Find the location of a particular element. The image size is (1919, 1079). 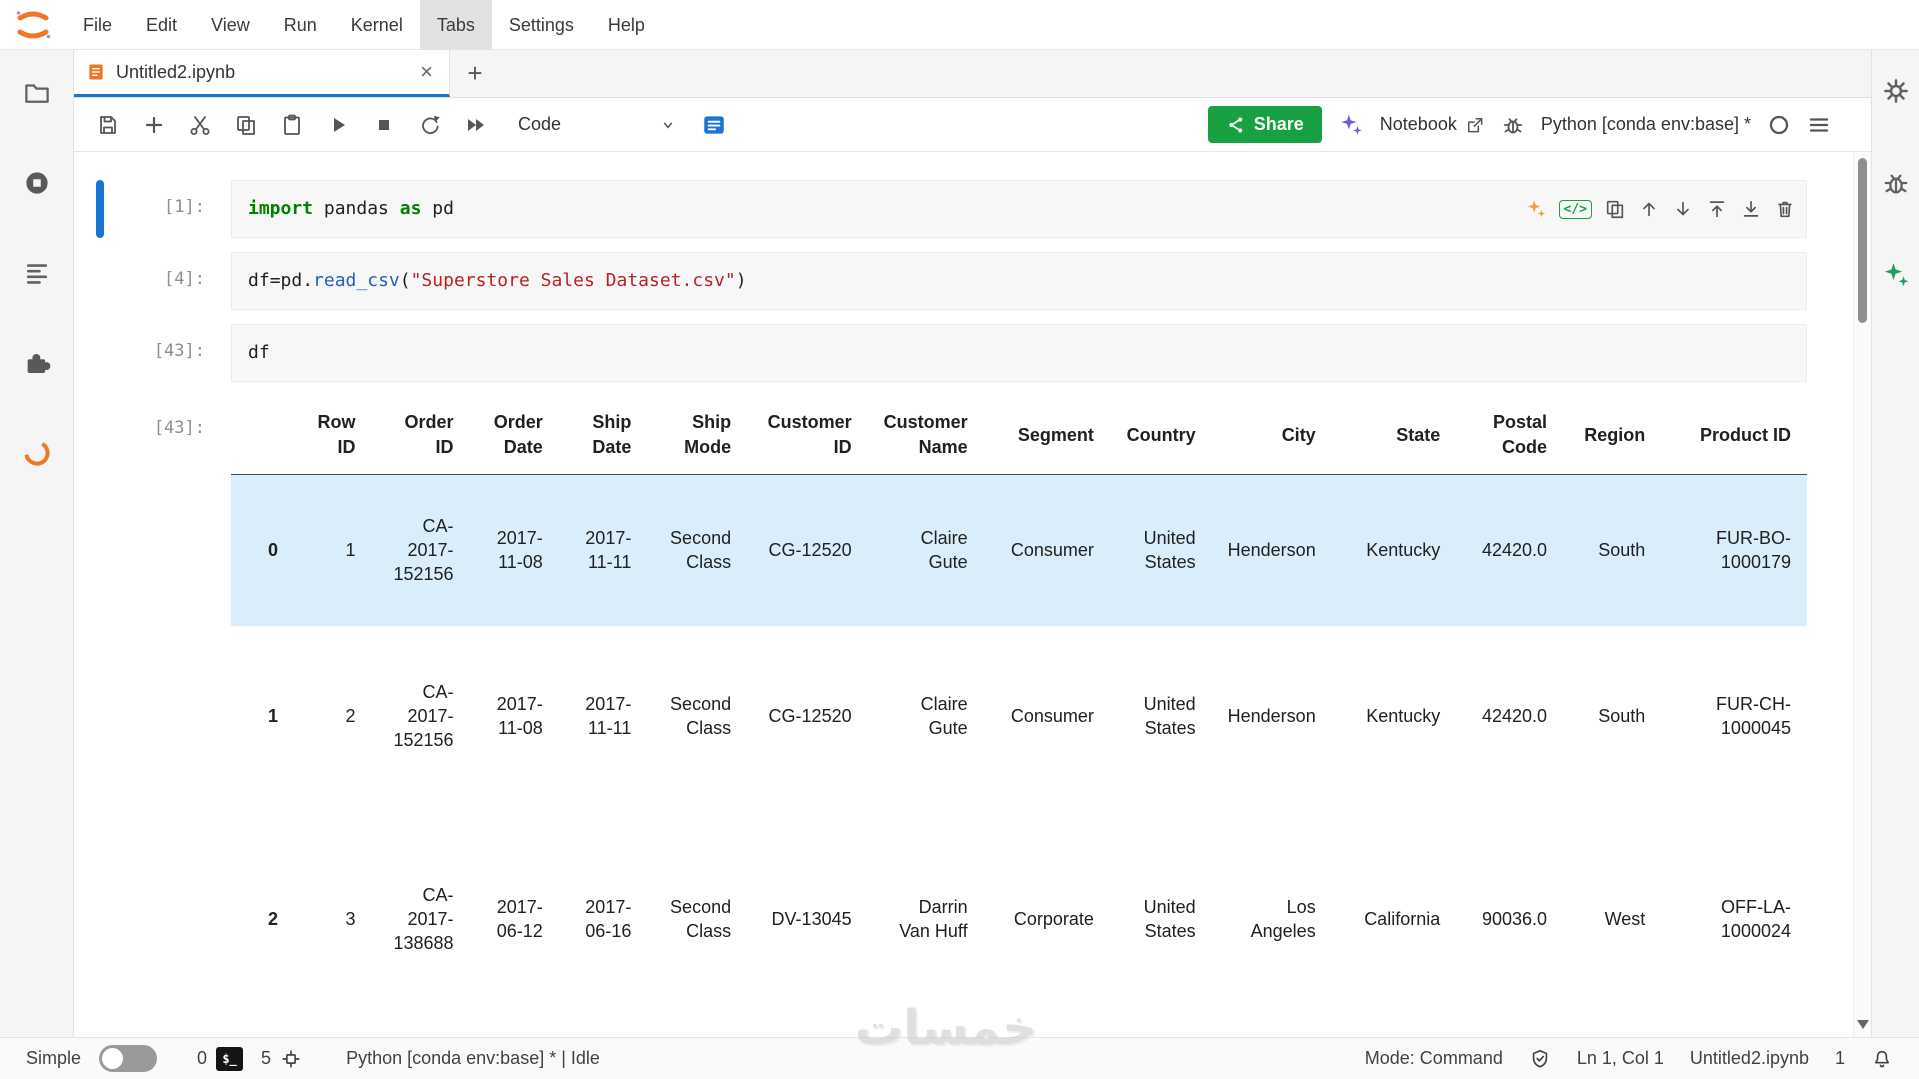

format-notebook-button is located at coordinates (714, 125).